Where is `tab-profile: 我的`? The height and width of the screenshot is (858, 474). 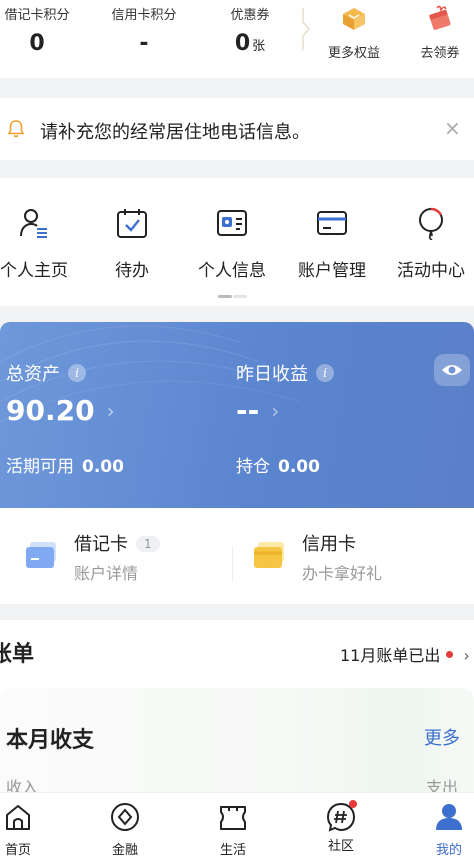
tab-profile: 我的 is located at coordinates (446, 829).